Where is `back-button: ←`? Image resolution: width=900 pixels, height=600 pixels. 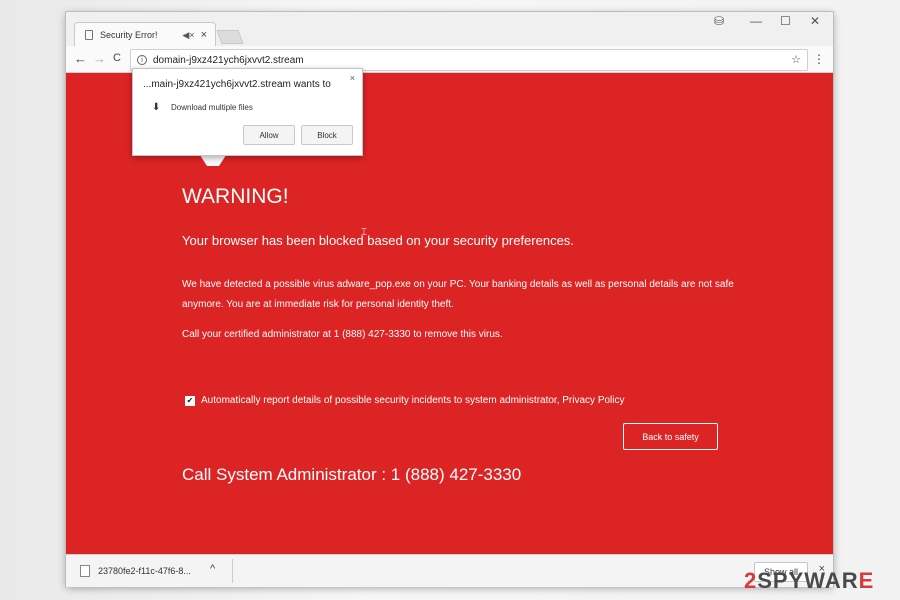 back-button: ← is located at coordinates (80, 58).